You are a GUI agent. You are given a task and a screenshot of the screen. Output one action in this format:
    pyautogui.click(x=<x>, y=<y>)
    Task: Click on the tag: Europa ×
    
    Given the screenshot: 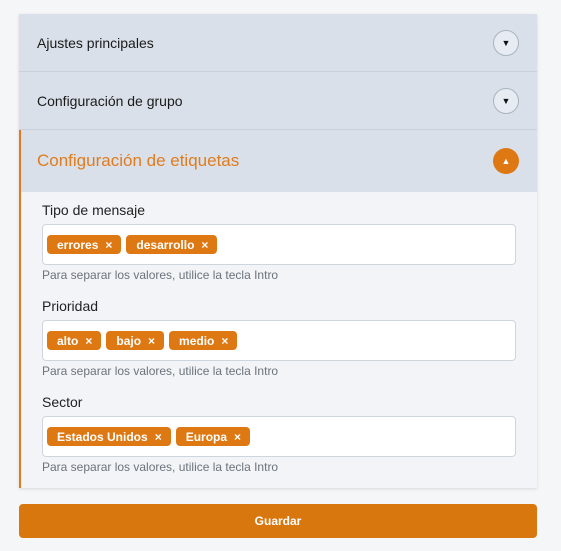 What is the action you would take?
    pyautogui.click(x=213, y=436)
    